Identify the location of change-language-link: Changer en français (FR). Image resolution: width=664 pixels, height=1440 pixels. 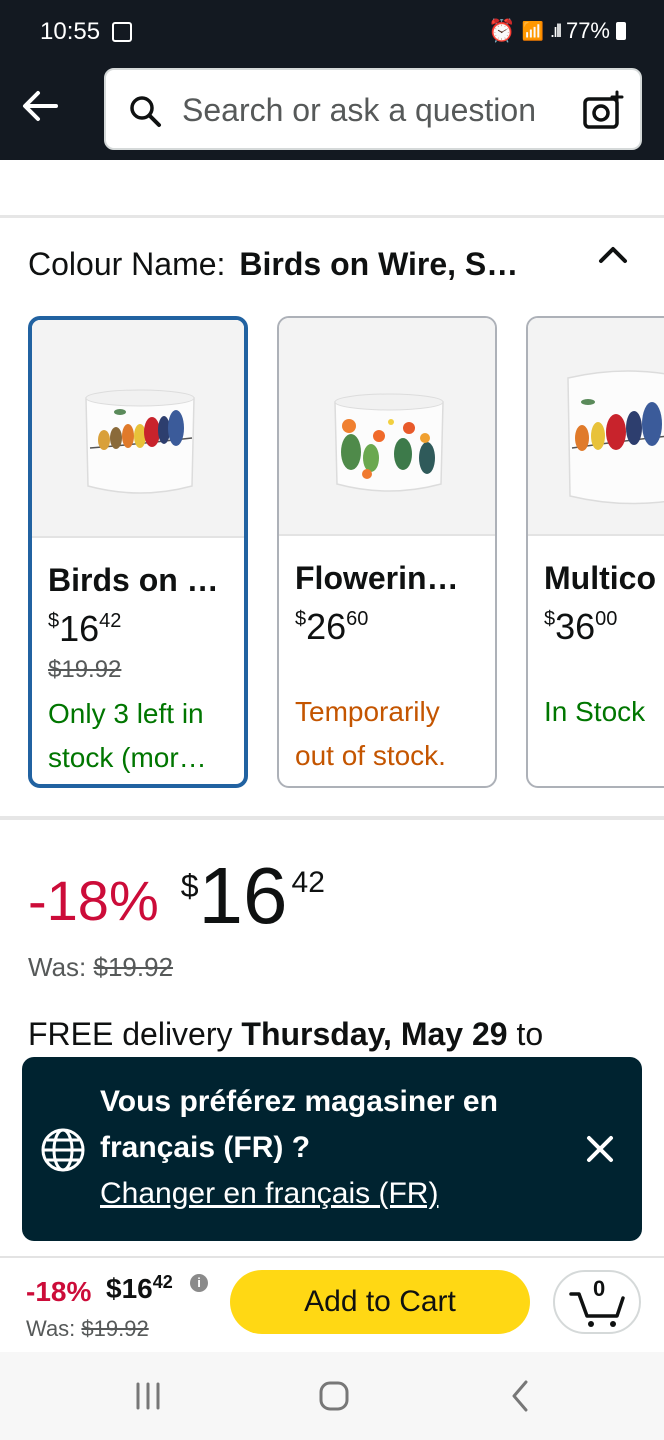
(269, 1194).